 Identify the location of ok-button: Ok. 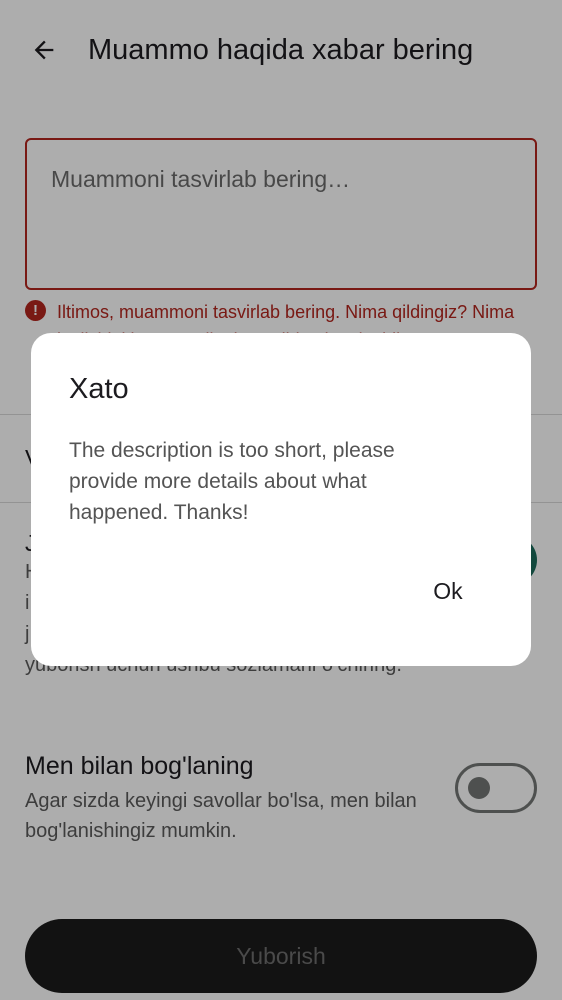
(448, 591).